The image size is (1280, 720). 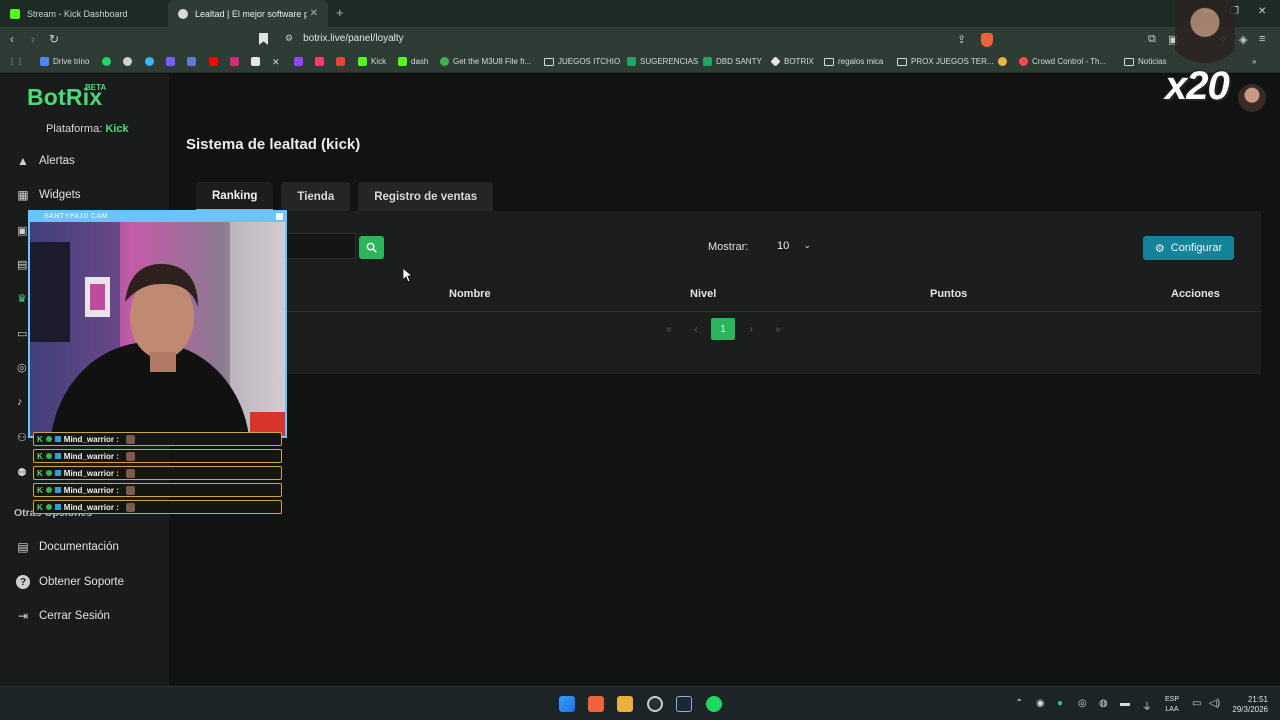 What do you see at coordinates (470, 294) in the screenshot?
I see `column-header-nombre: Nombre` at bounding box center [470, 294].